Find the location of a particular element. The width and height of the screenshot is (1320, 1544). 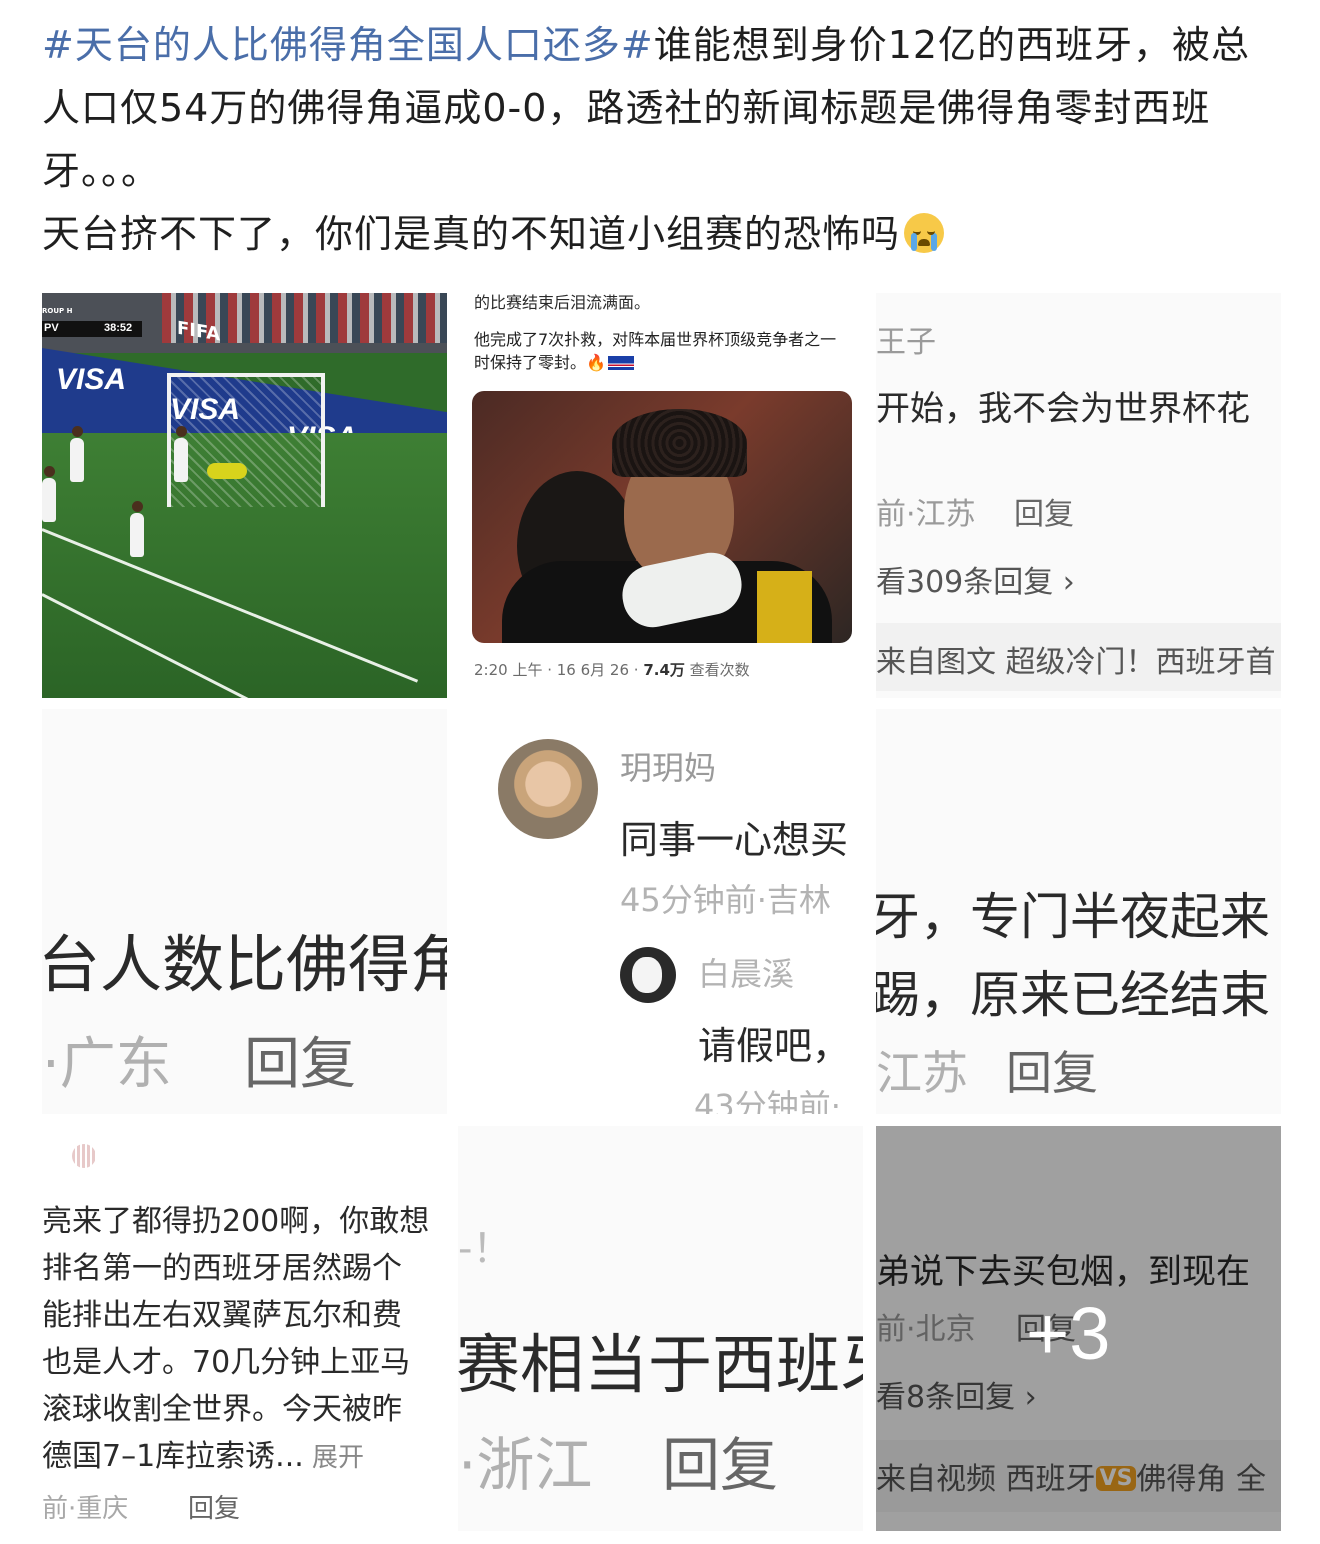

image-5-comments: 玥玥妈 同事一心想买 45分钟前·吉林 白晨溪 请假吧， 43分钟前· is located at coordinates (660, 911).